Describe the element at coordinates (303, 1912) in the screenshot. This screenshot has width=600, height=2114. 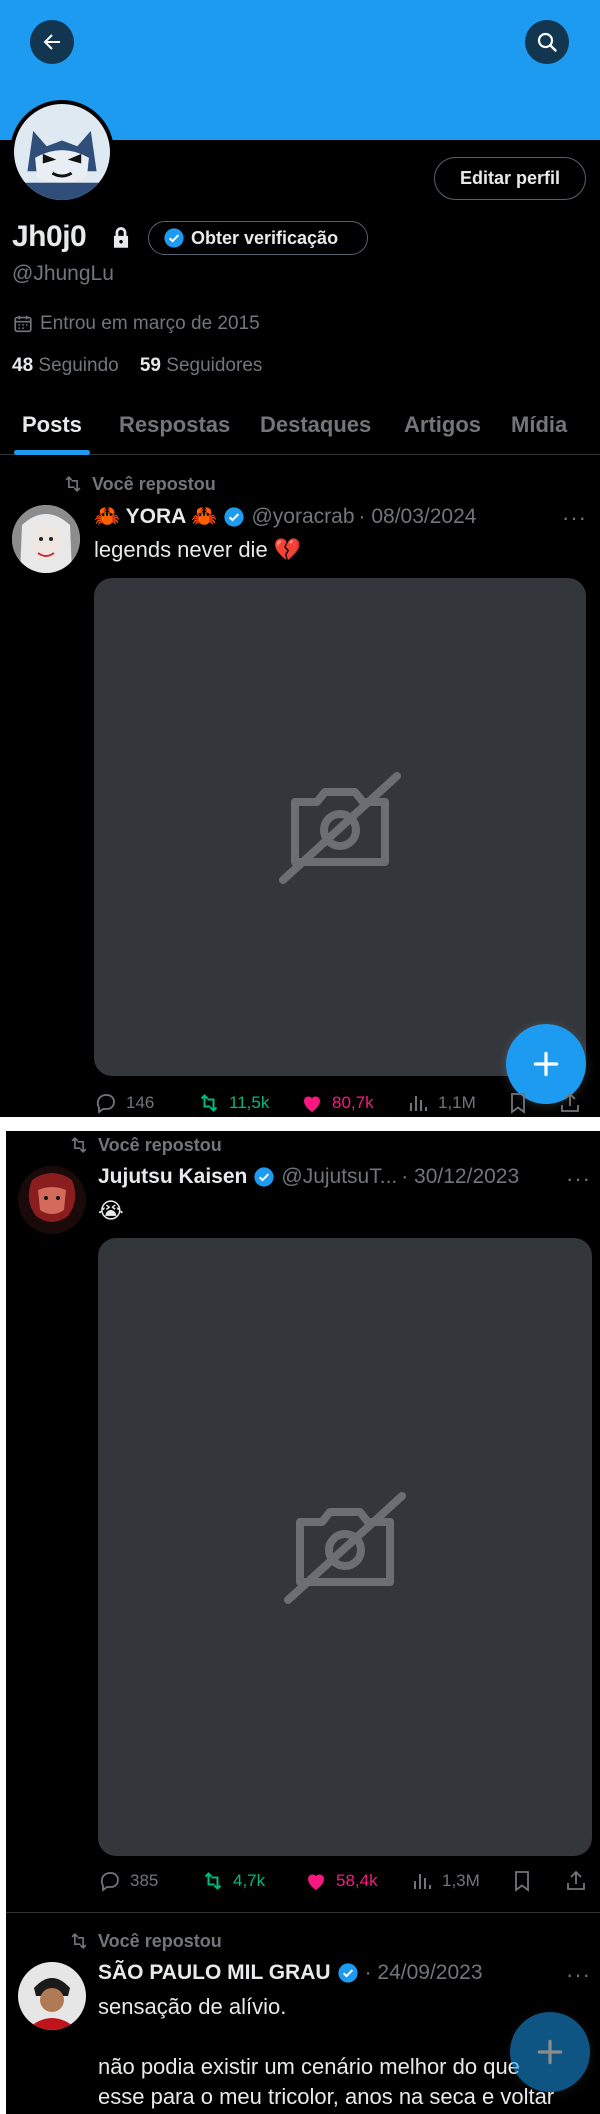
I see `post-divider` at that location.